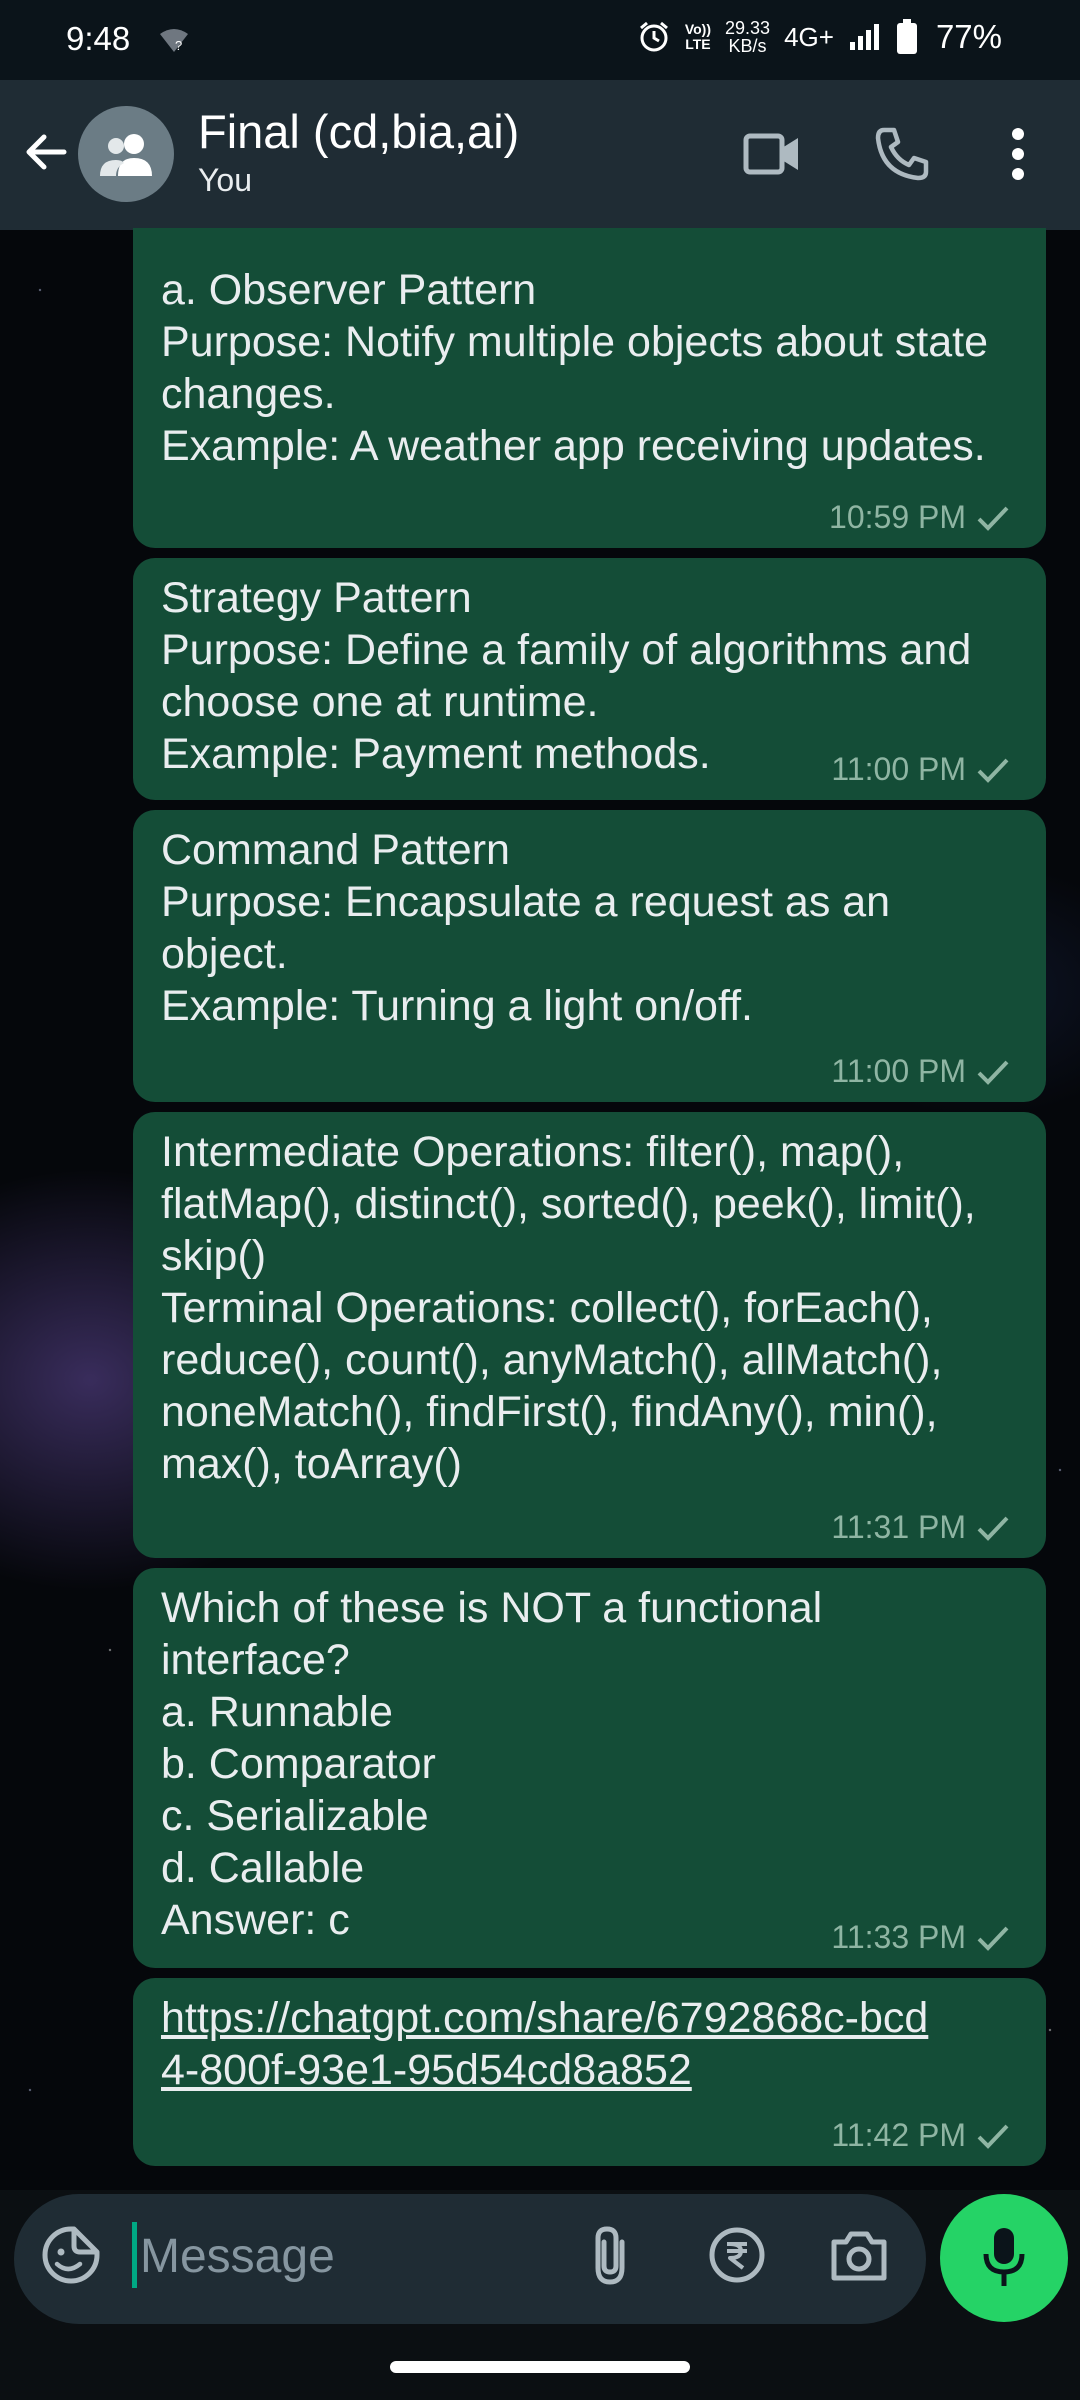 This screenshot has width=1080, height=2400. Describe the element at coordinates (906, 36) in the screenshot. I see `battery-icon` at that location.